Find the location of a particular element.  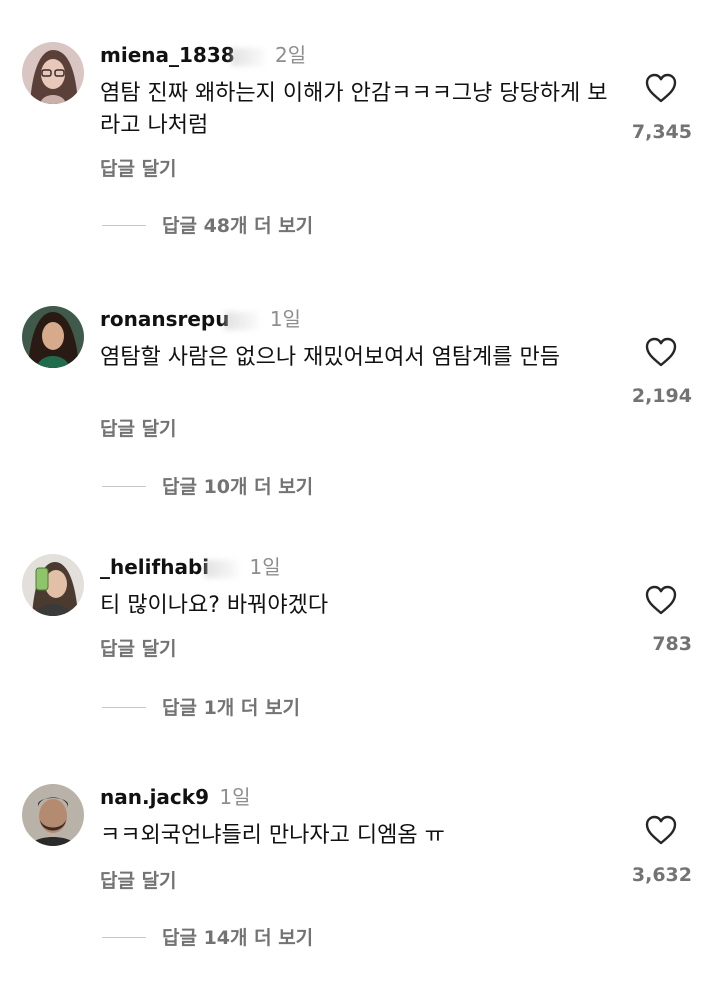

comment-text: 염탐할 사람은 없으나 재밌어보여서 염탐계를 만듬 is located at coordinates (330, 357).